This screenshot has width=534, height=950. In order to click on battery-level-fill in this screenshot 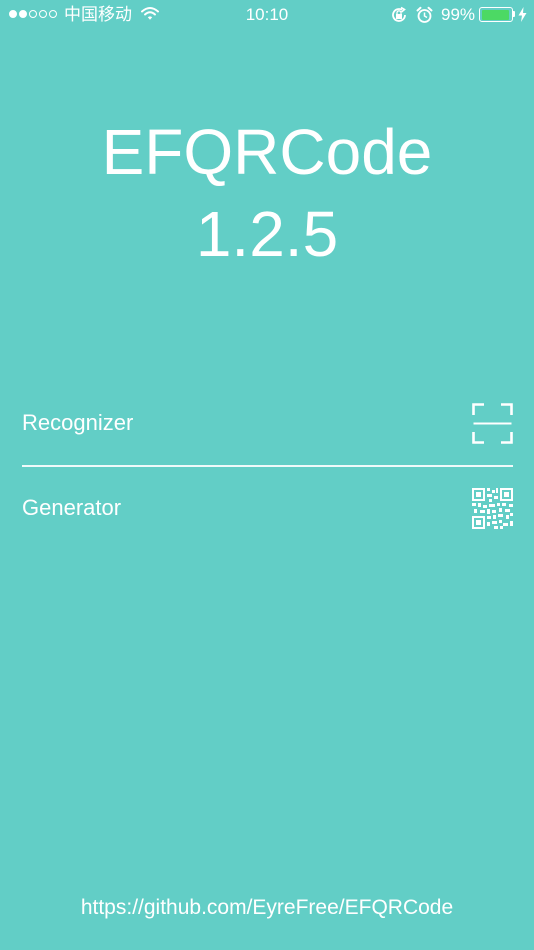, I will do `click(495, 14)`.